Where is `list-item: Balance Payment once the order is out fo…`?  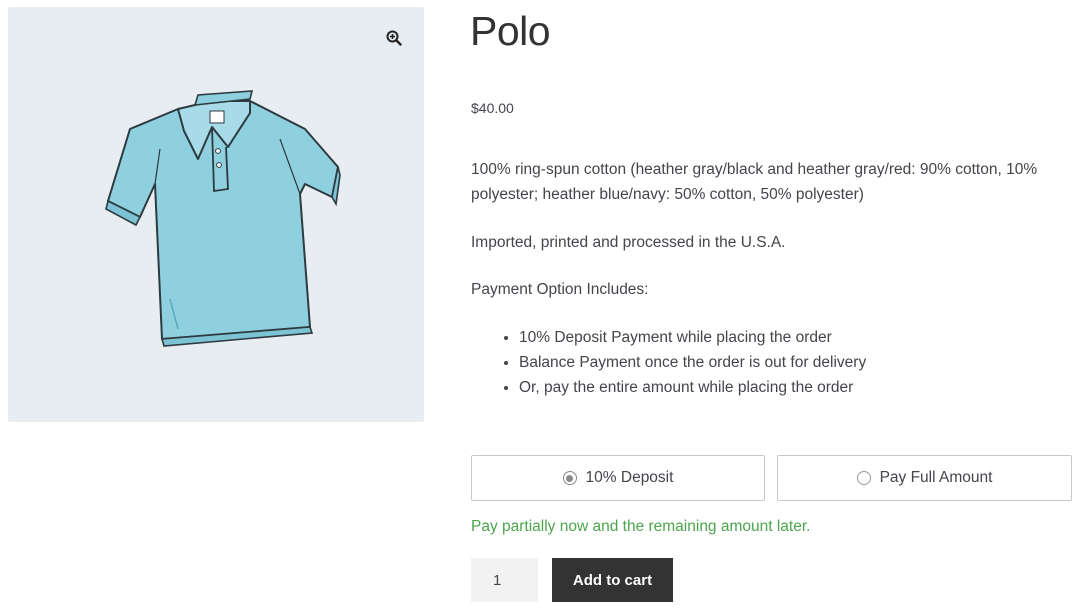 list-item: Balance Payment once the order is out fo… is located at coordinates (692, 362).